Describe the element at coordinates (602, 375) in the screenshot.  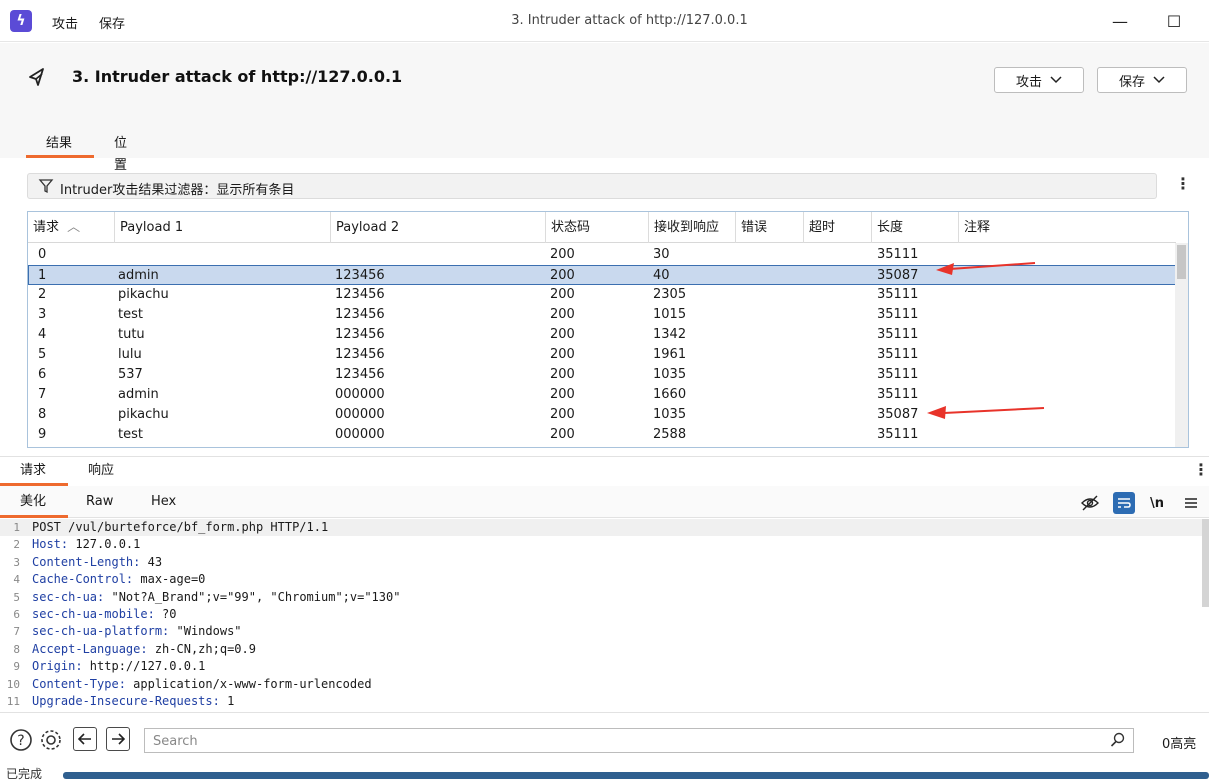
I see `table-row: 6 537 123456 200 1035 35111` at that location.